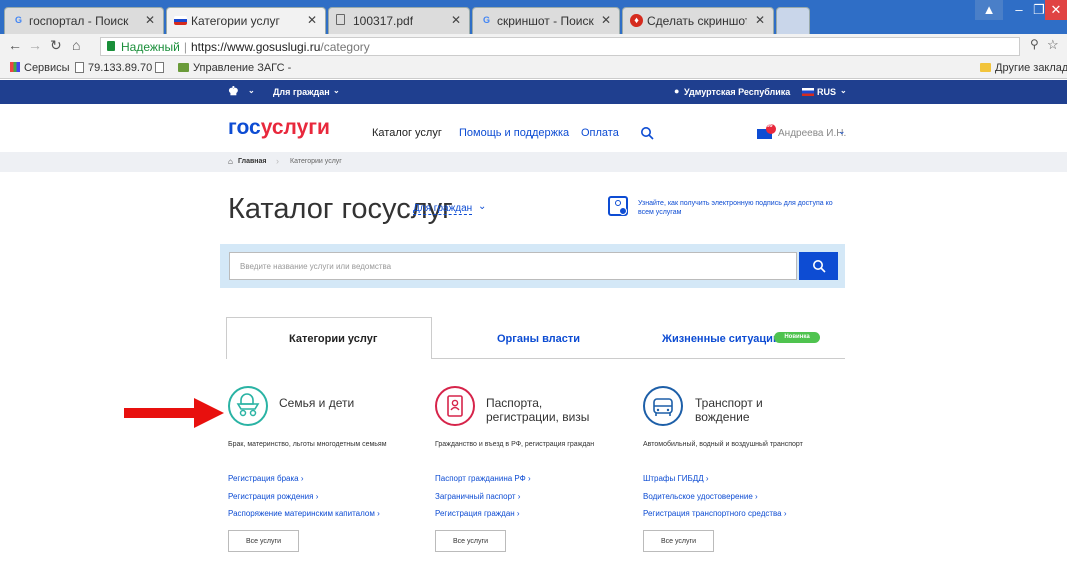  What do you see at coordinates (600, 133) in the screenshot?
I see `nav-payment: Оплата` at bounding box center [600, 133].